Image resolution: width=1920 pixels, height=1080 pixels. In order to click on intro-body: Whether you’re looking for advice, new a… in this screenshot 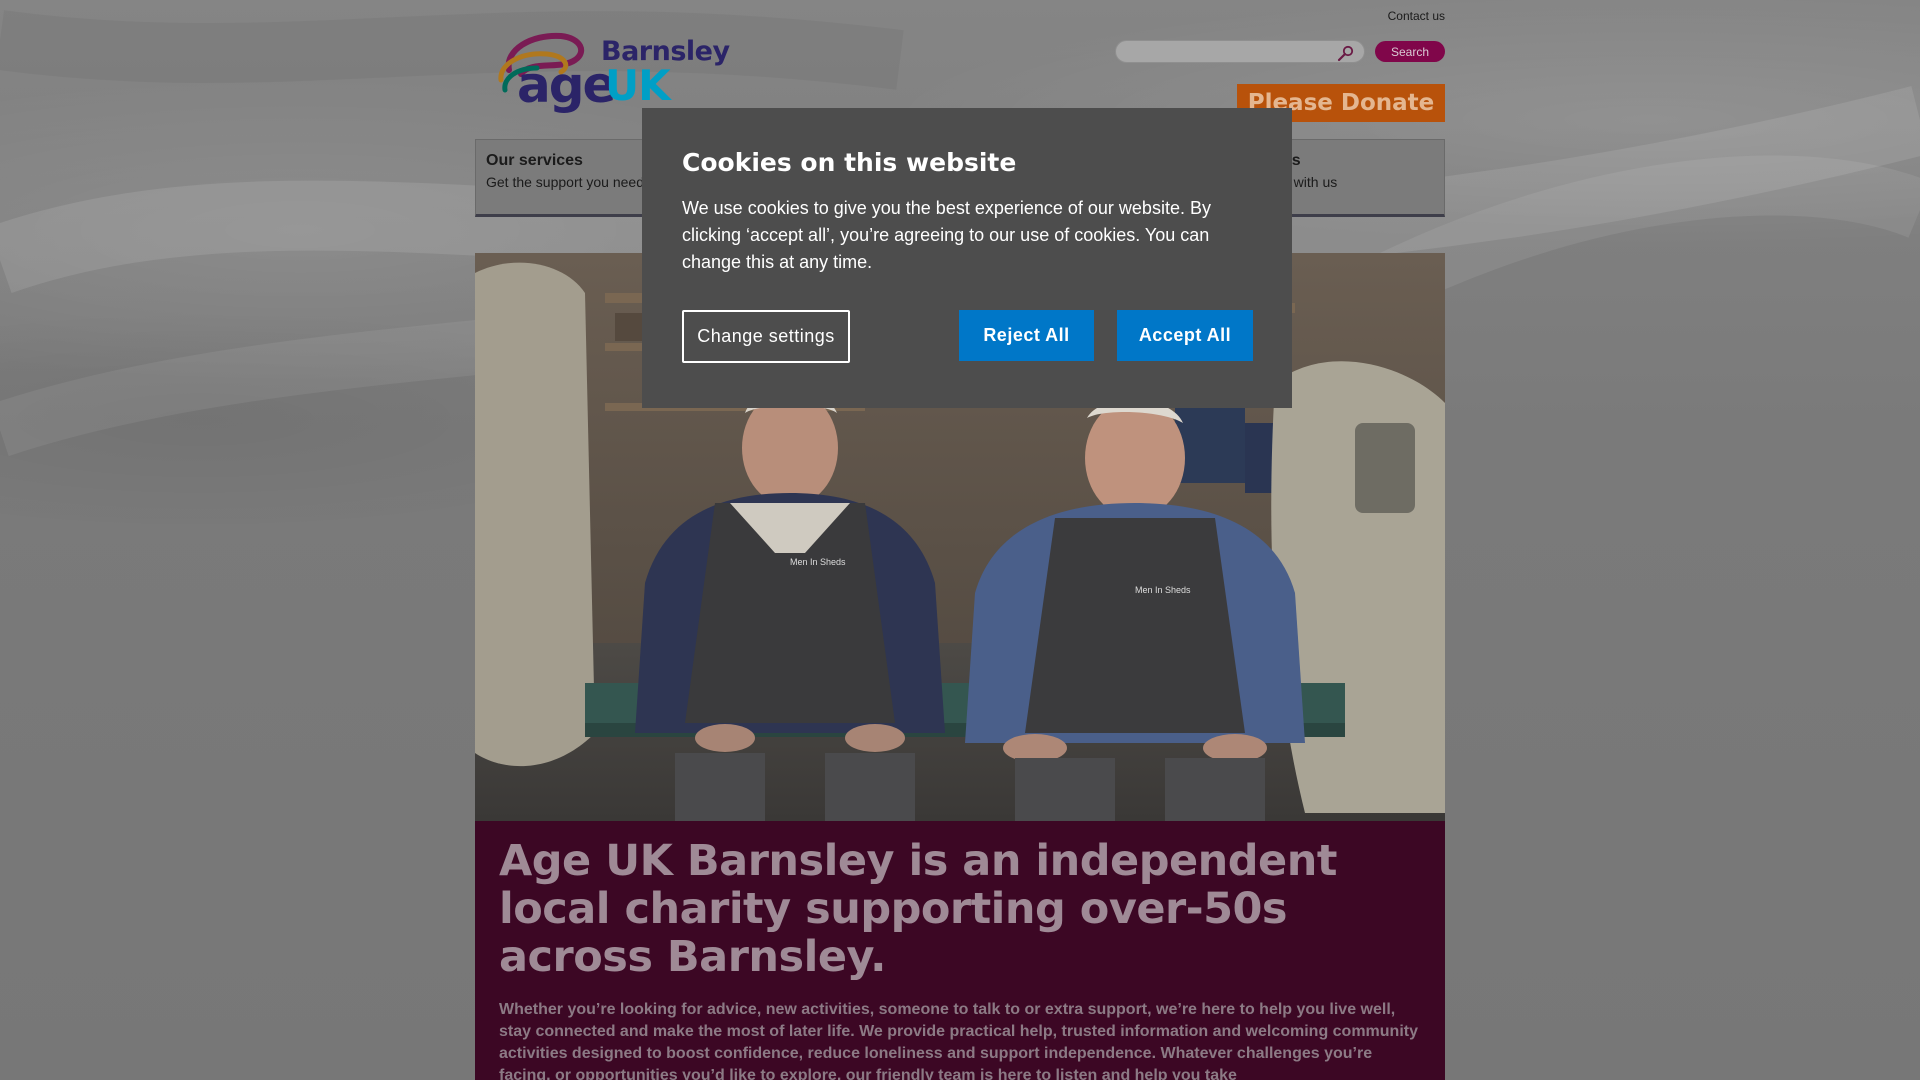, I will do `click(958, 1040)`.